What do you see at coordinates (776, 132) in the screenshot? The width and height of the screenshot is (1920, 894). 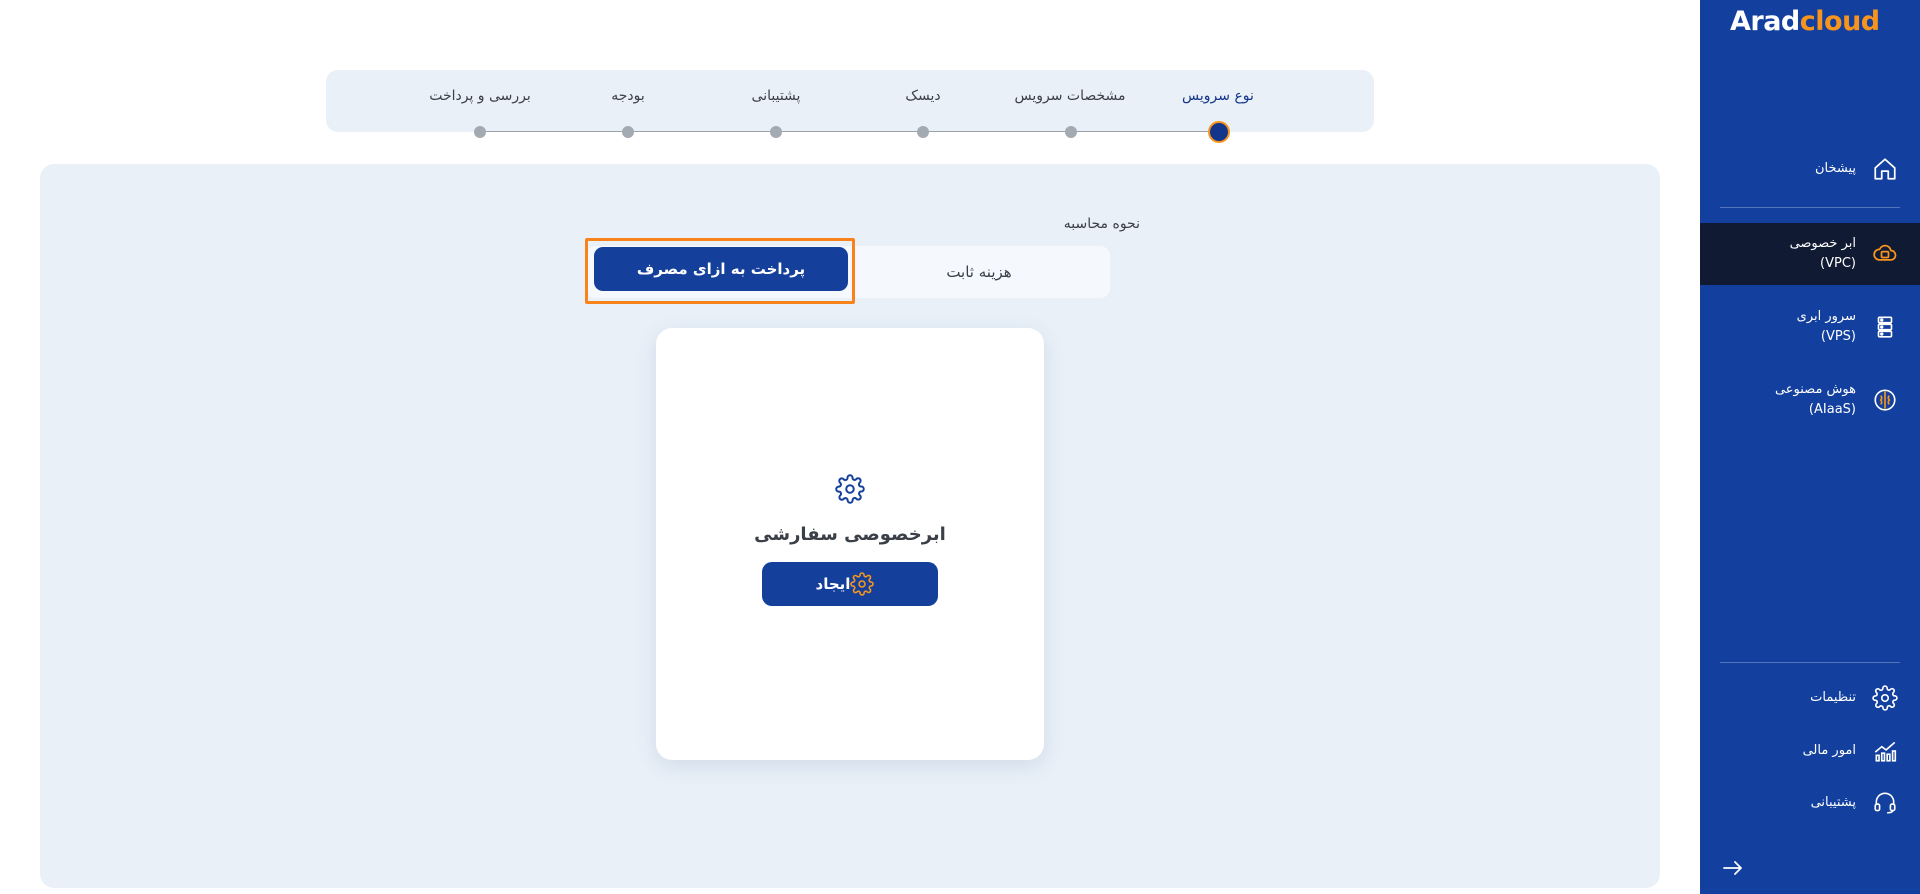 I see `step-dot-support` at bounding box center [776, 132].